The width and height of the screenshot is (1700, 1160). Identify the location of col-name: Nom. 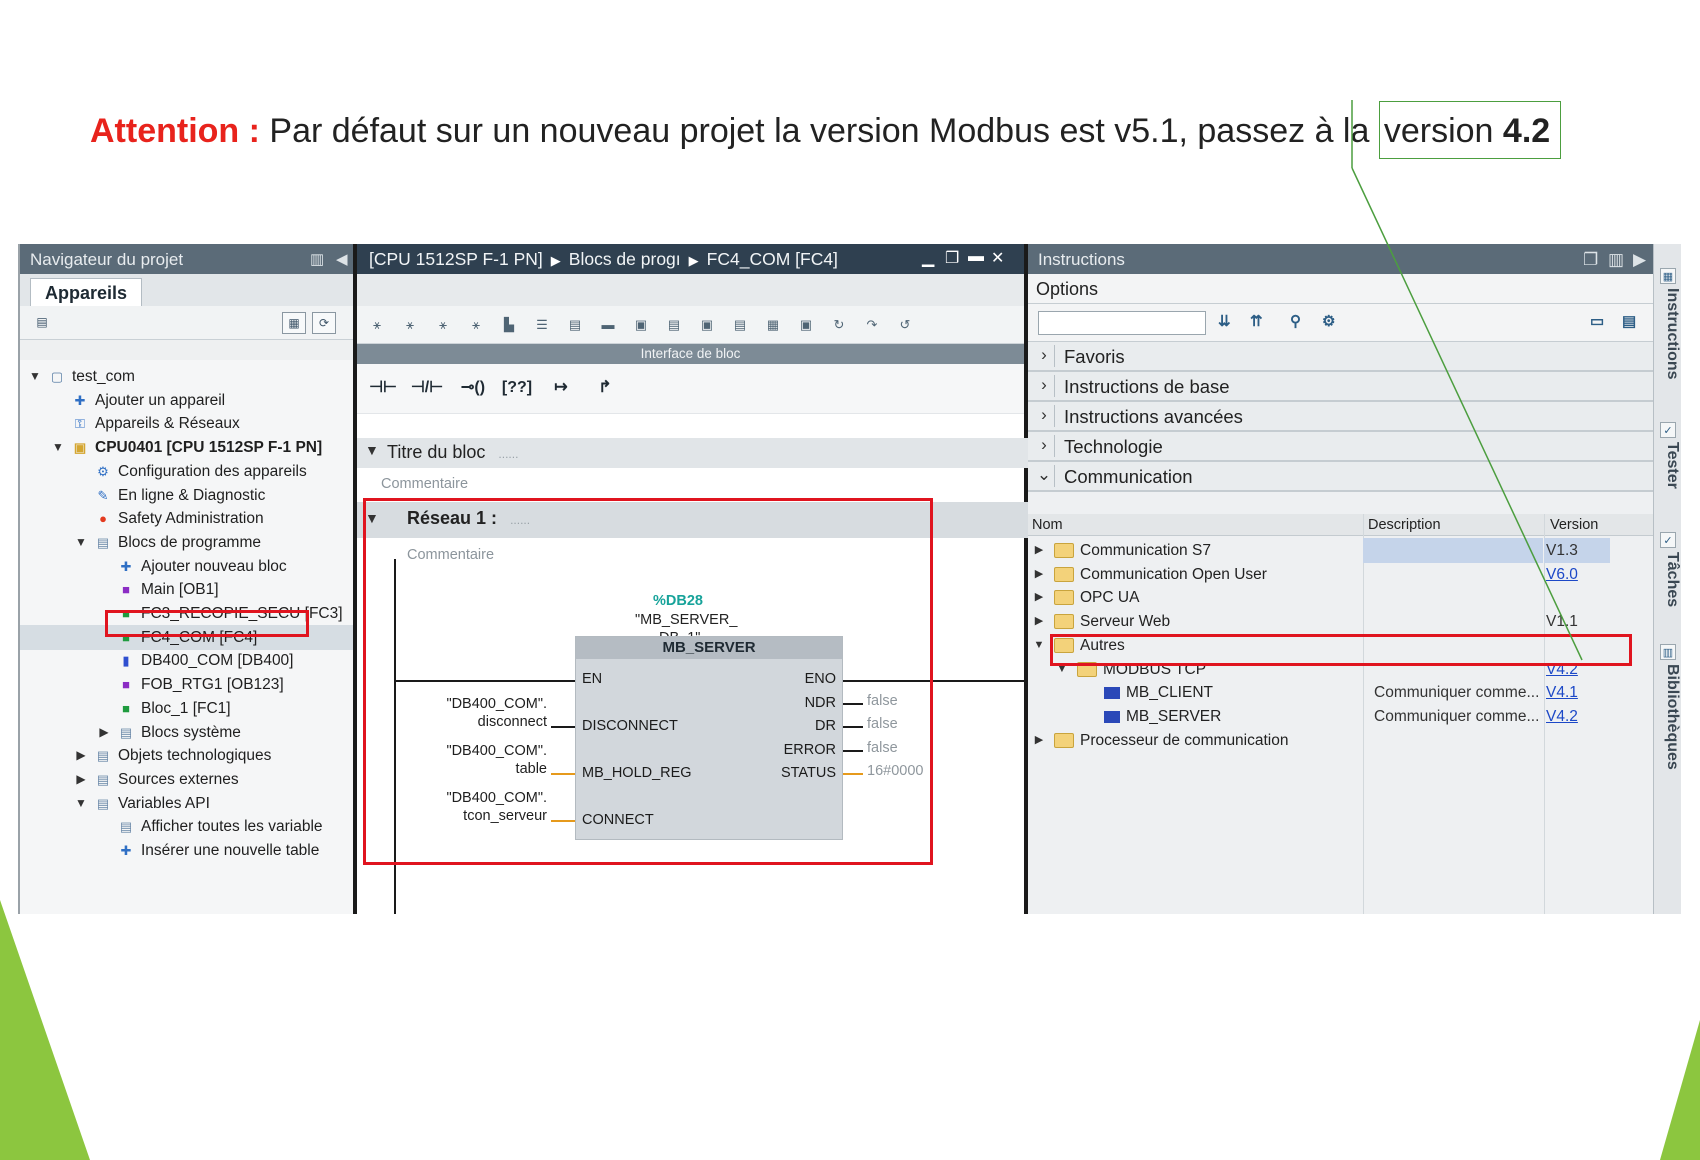
(1047, 525).